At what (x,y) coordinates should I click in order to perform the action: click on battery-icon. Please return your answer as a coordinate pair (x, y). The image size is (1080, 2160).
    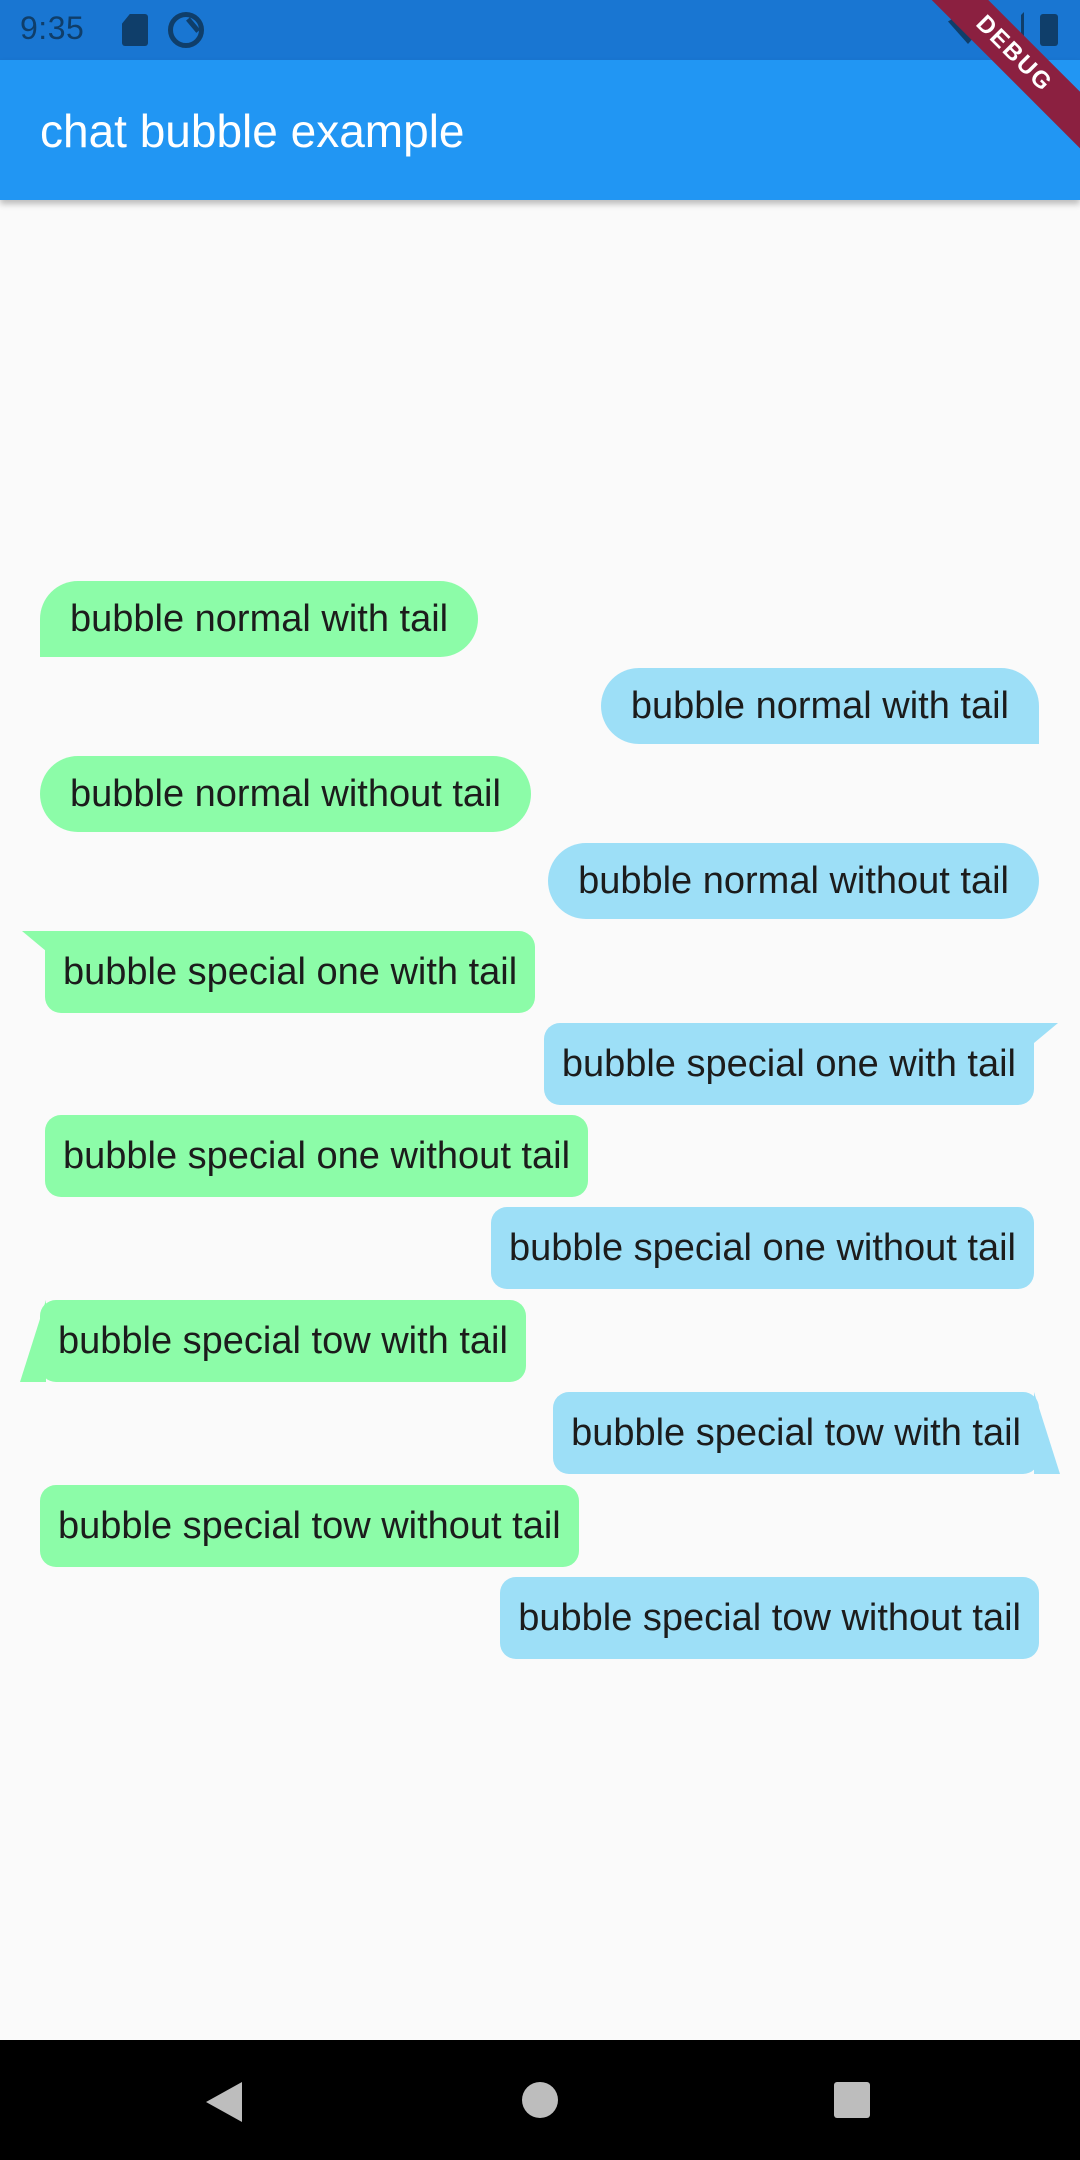
    Looking at the image, I should click on (1049, 30).